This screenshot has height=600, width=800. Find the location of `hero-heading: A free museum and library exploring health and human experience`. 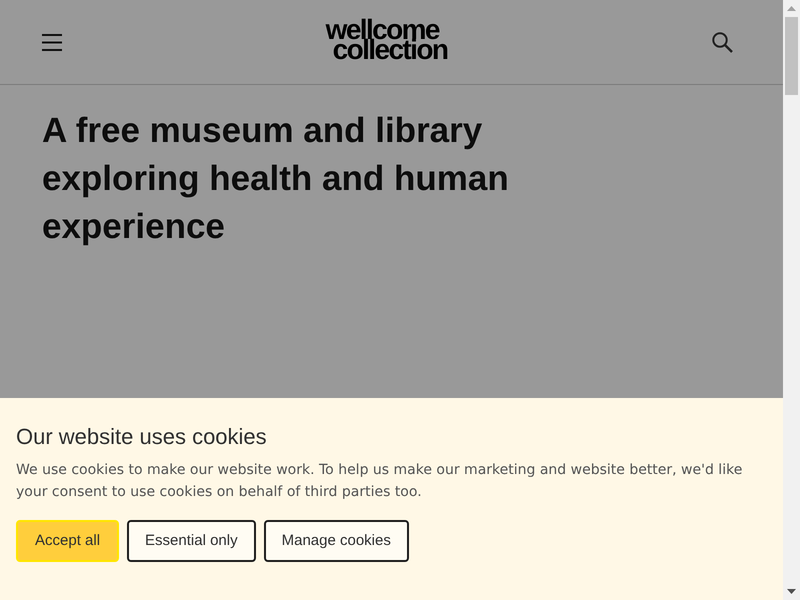

hero-heading: A free museum and library exploring health and human experience is located at coordinates (276, 179).